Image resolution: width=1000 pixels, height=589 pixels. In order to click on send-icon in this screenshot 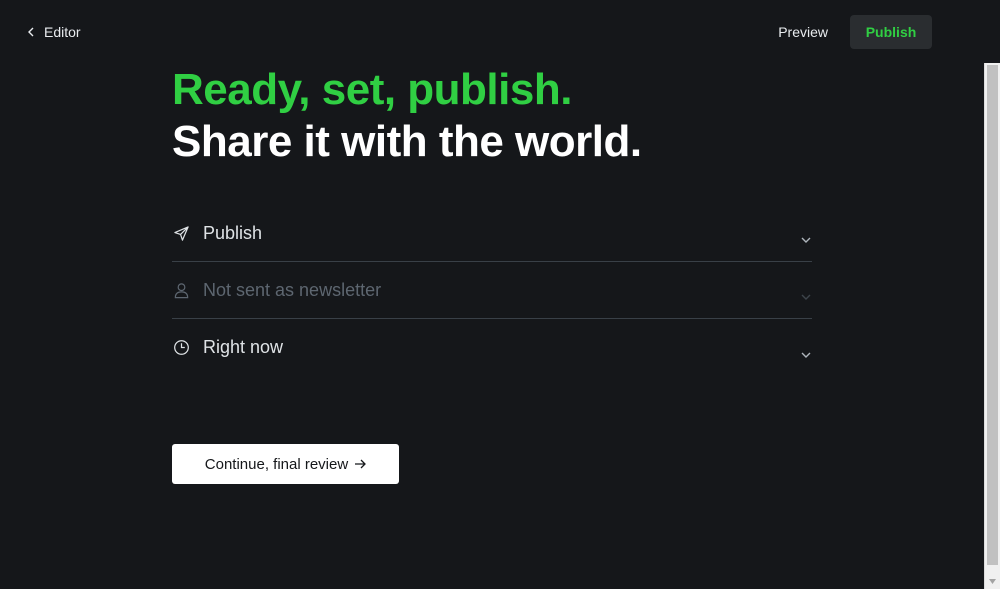, I will do `click(181, 233)`.